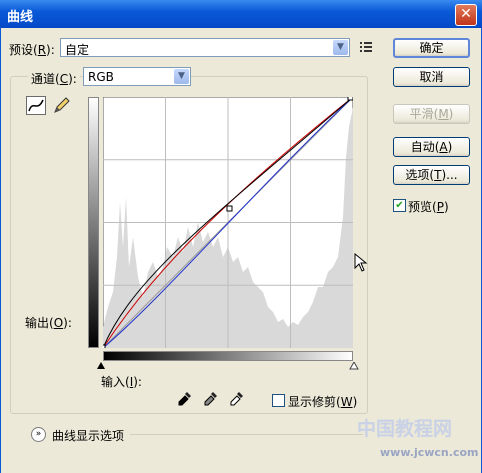  Describe the element at coordinates (137, 76) in the screenshot. I see `channel-select: RGB ▼` at that location.